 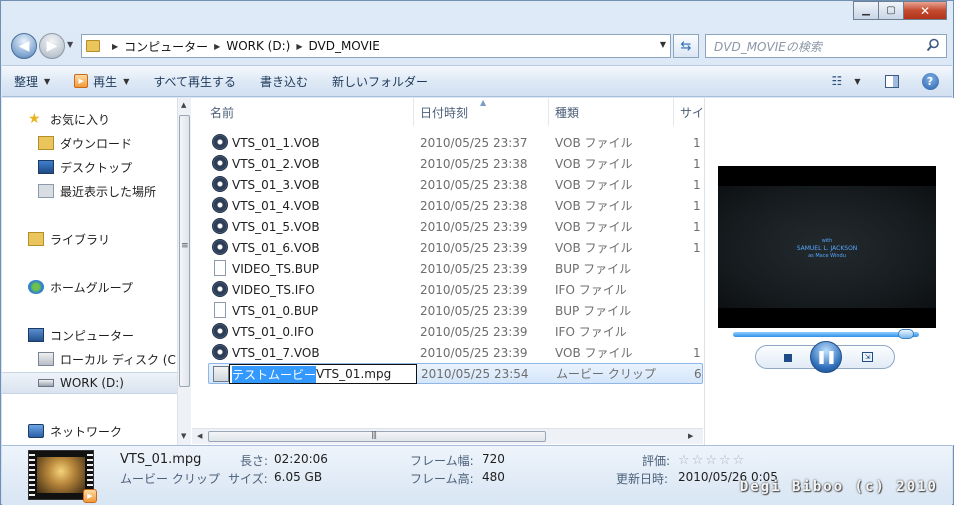 What do you see at coordinates (447, 310) in the screenshot?
I see `table-row: VTS_01_0.BUP 2010/05/25 23:39 BUP ファイル` at bounding box center [447, 310].